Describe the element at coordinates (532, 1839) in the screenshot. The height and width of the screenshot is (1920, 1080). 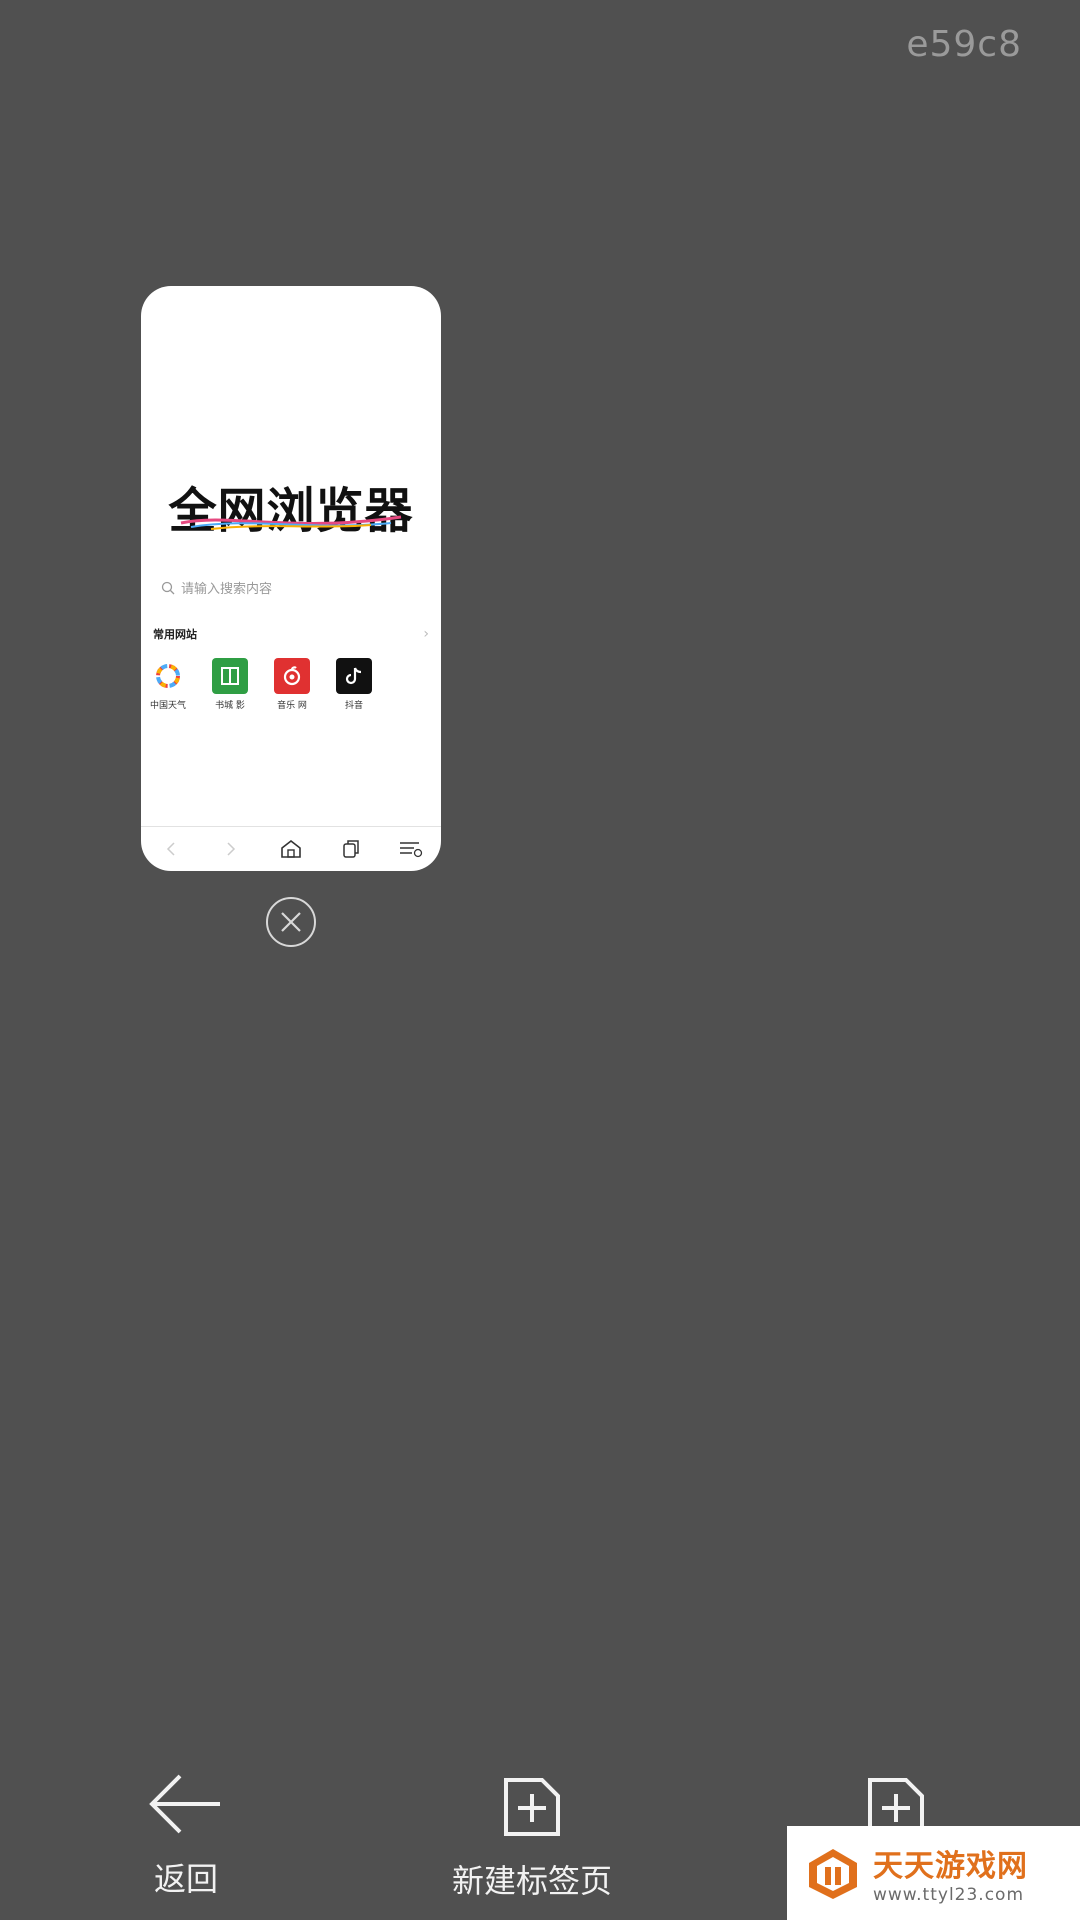
I see `new-tab-button: 新建标签页` at that location.